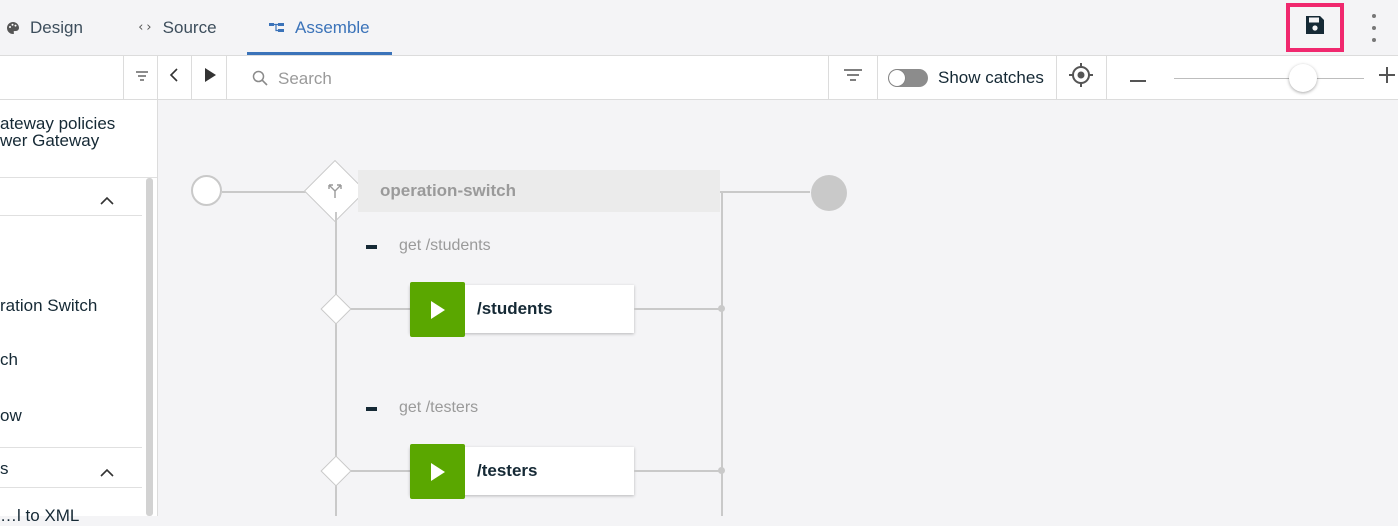 The width and height of the screenshot is (1398, 526). What do you see at coordinates (277, 28) in the screenshot?
I see `assemble-icon` at bounding box center [277, 28].